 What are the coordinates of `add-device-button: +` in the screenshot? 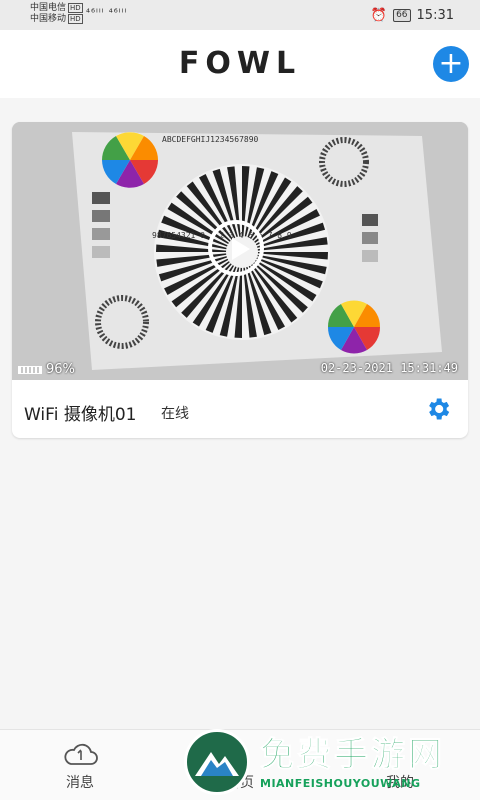 It's located at (451, 64).